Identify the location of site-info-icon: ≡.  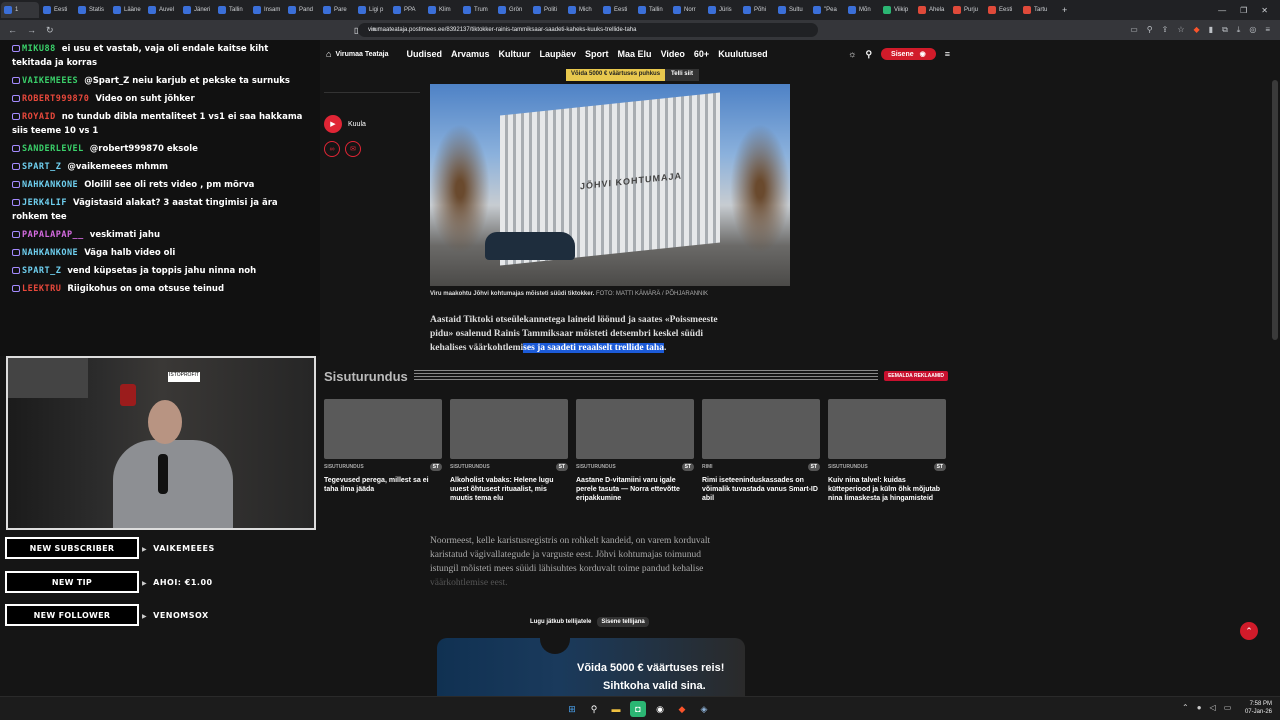
(374, 30).